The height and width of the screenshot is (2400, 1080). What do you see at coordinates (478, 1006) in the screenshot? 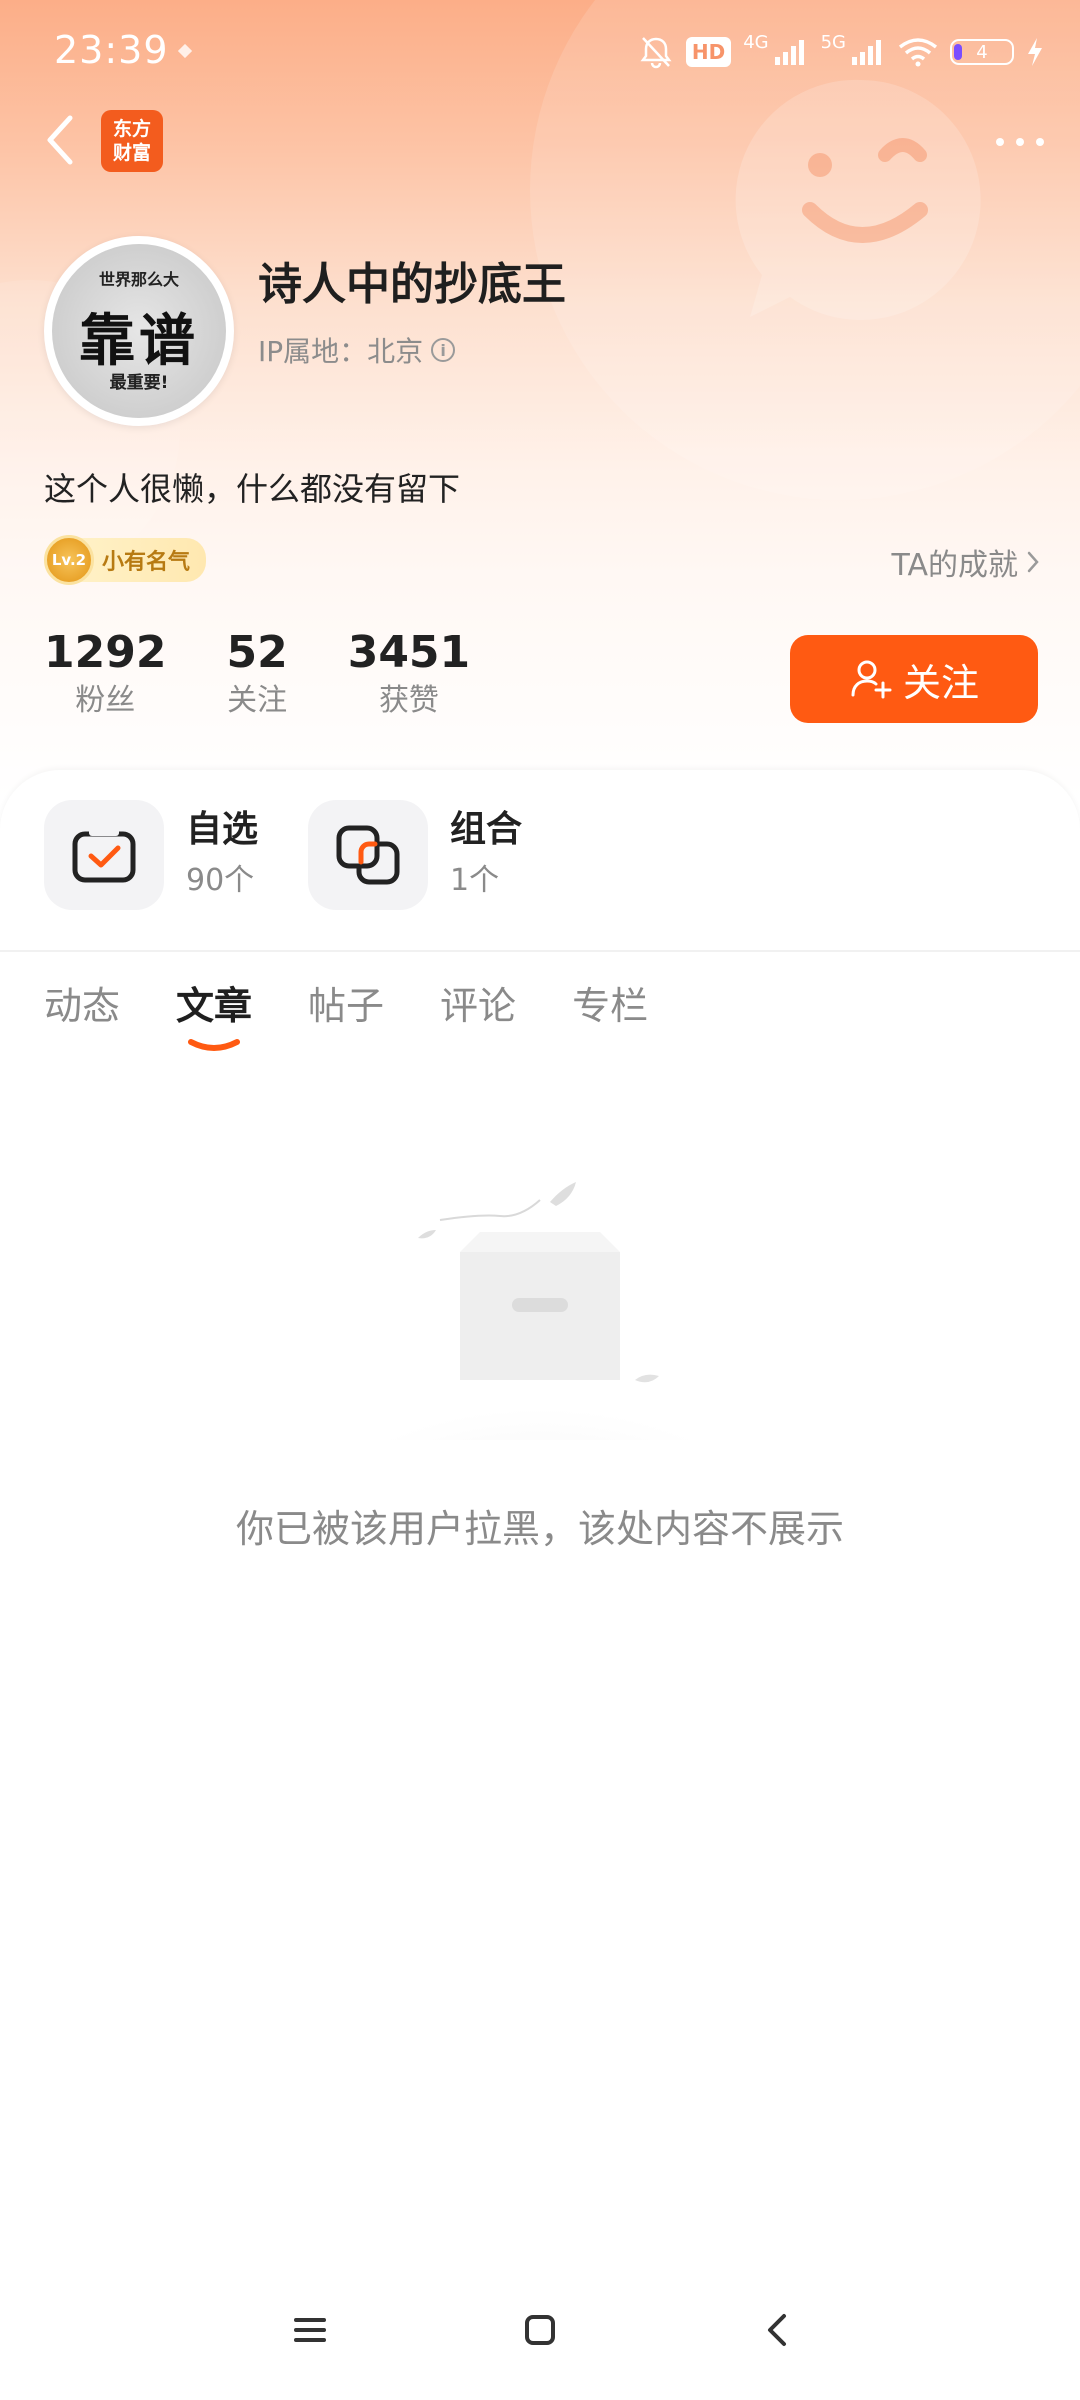
I see `tab-comments: 评论` at bounding box center [478, 1006].